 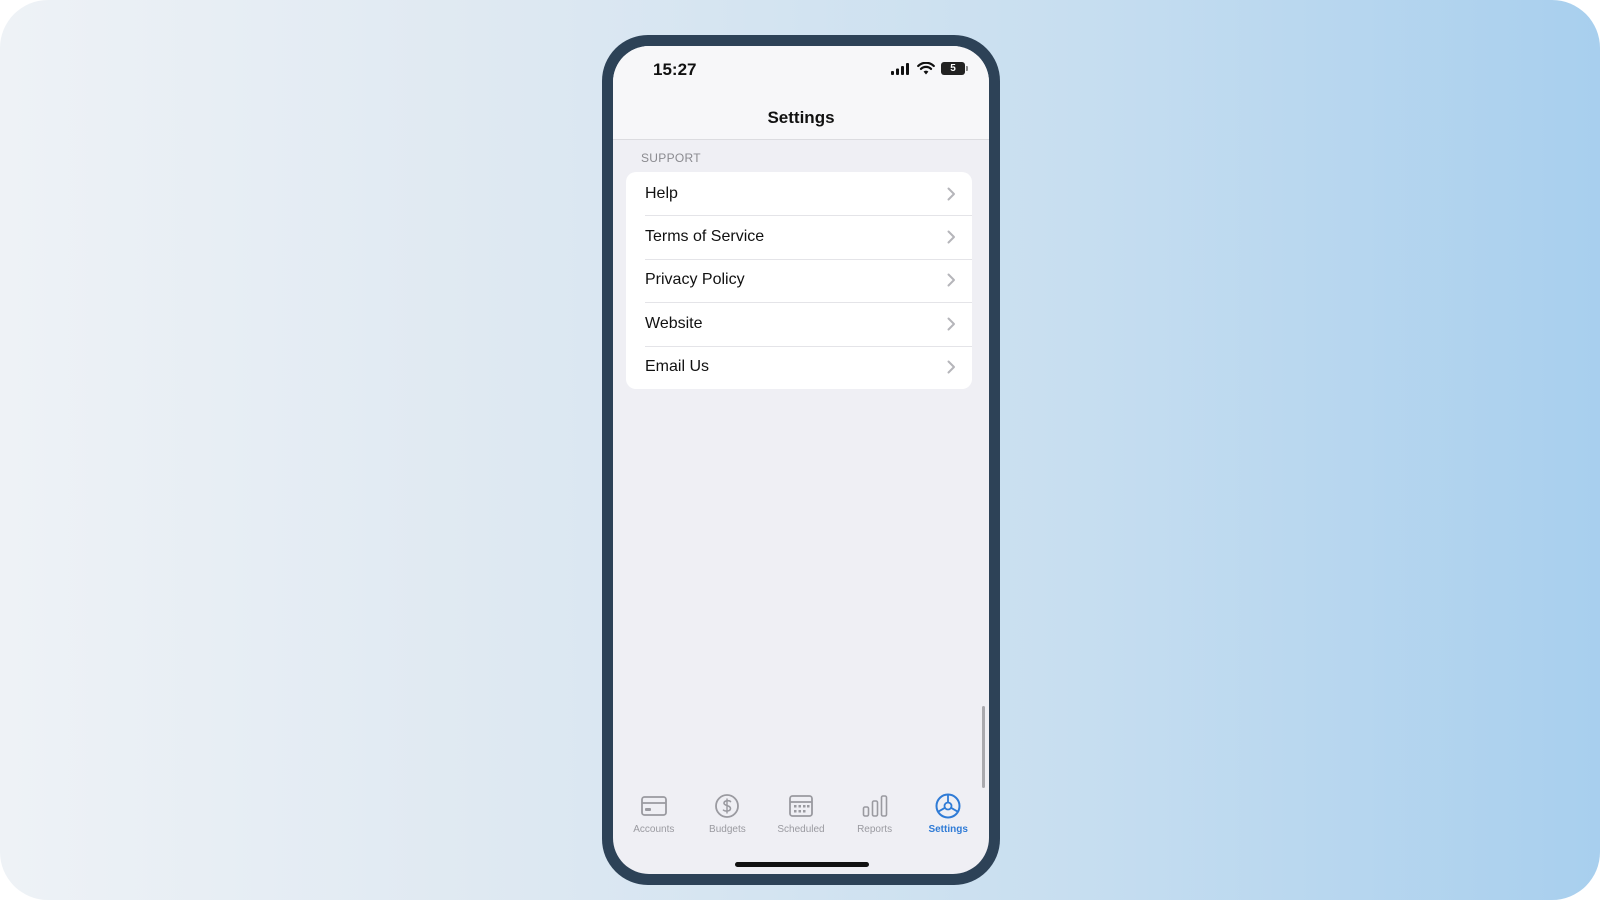 What do you see at coordinates (654, 829) in the screenshot?
I see `tab-label: Accounts` at bounding box center [654, 829].